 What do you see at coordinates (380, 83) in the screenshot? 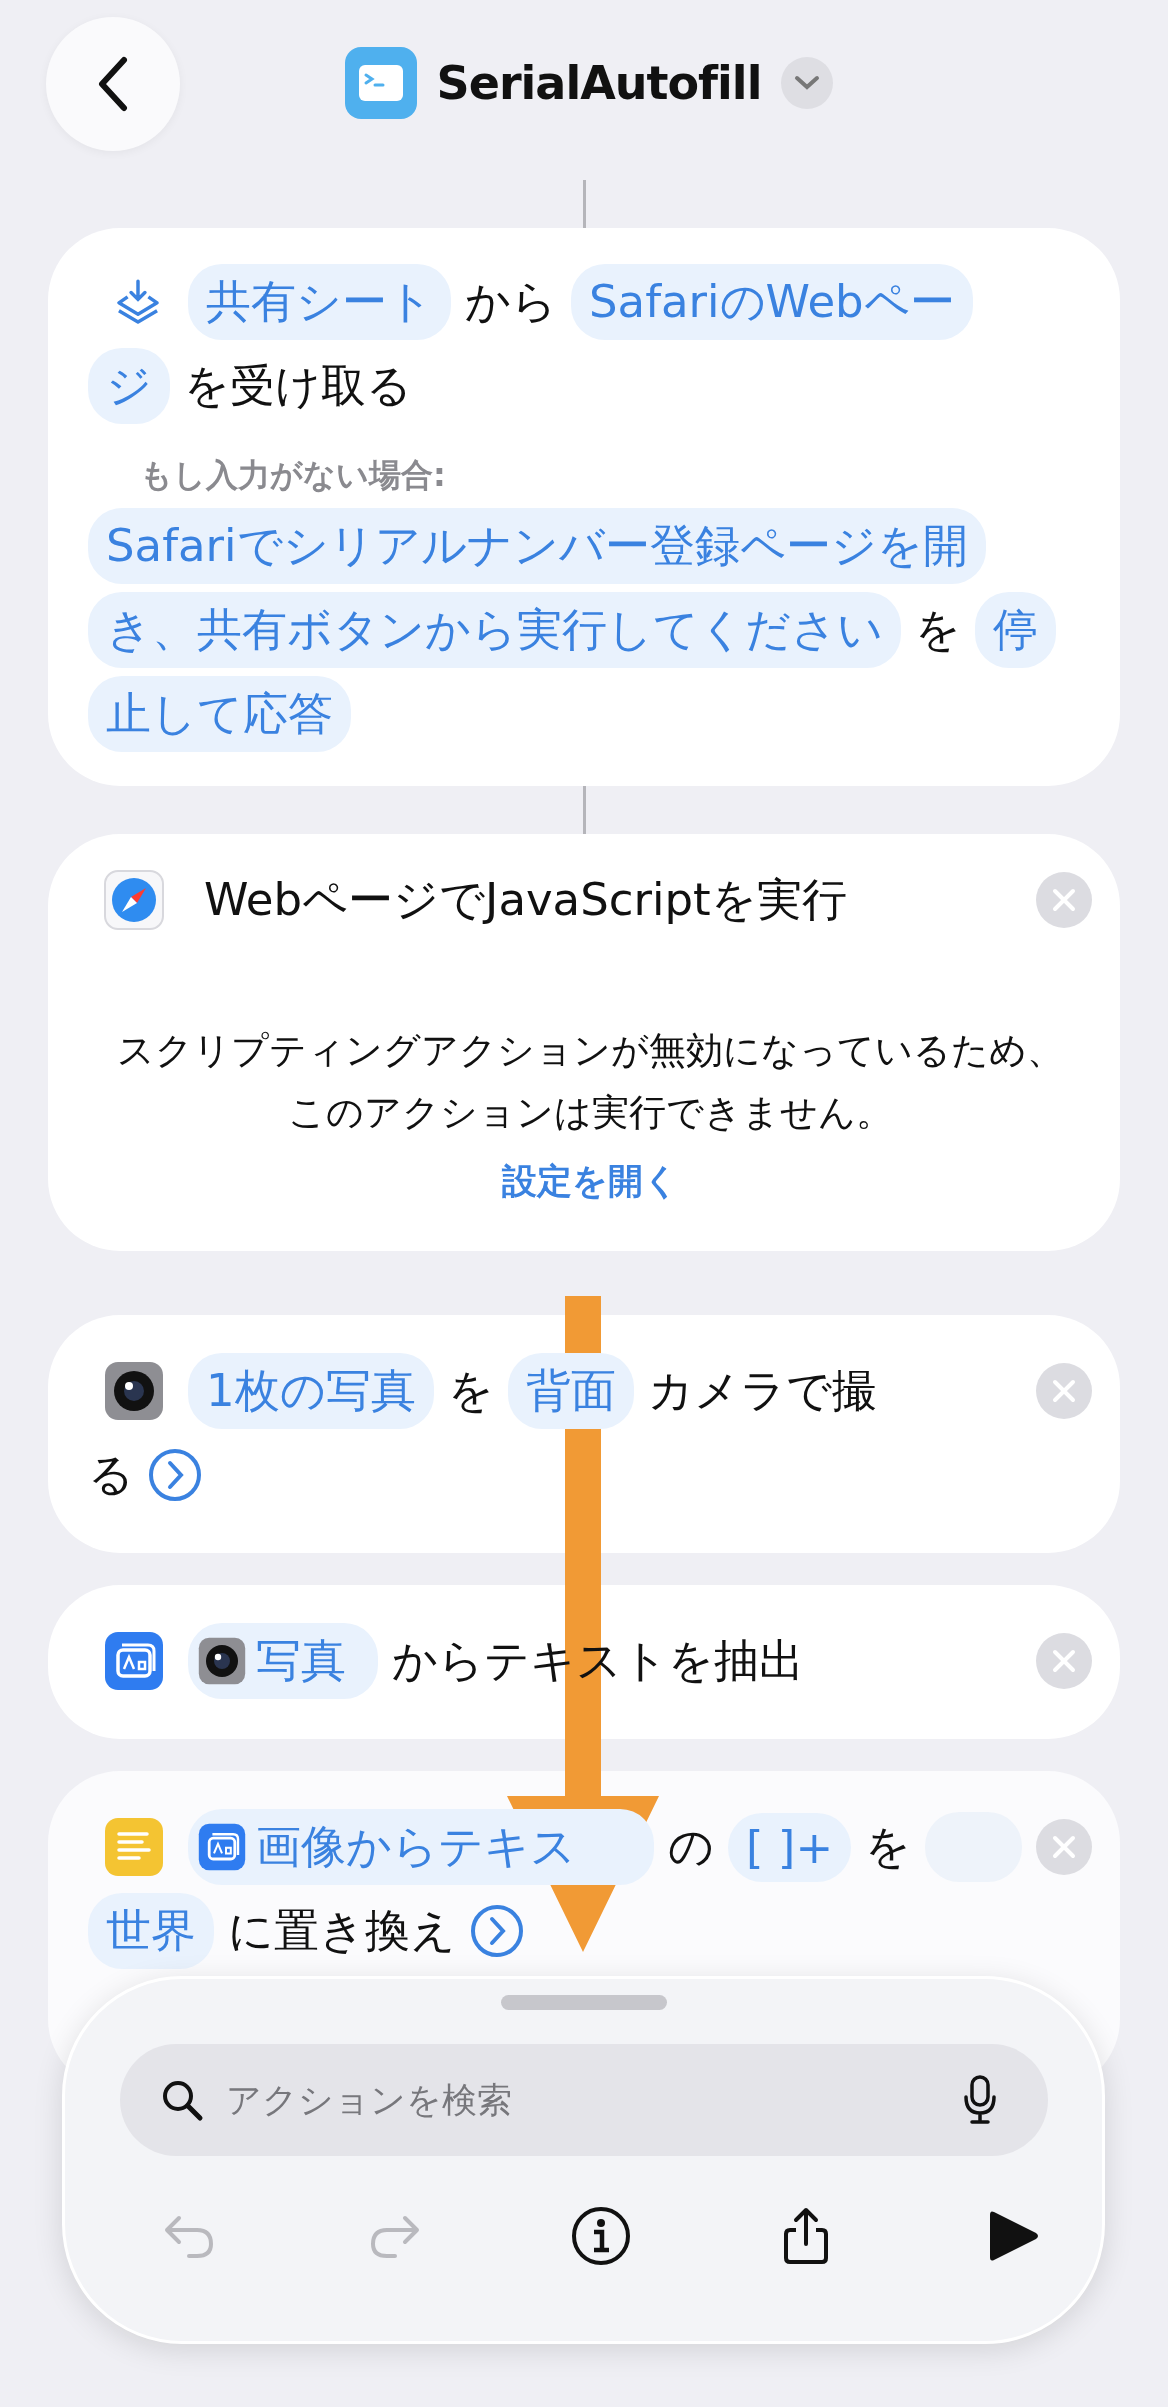
I see `terminal-icon` at bounding box center [380, 83].